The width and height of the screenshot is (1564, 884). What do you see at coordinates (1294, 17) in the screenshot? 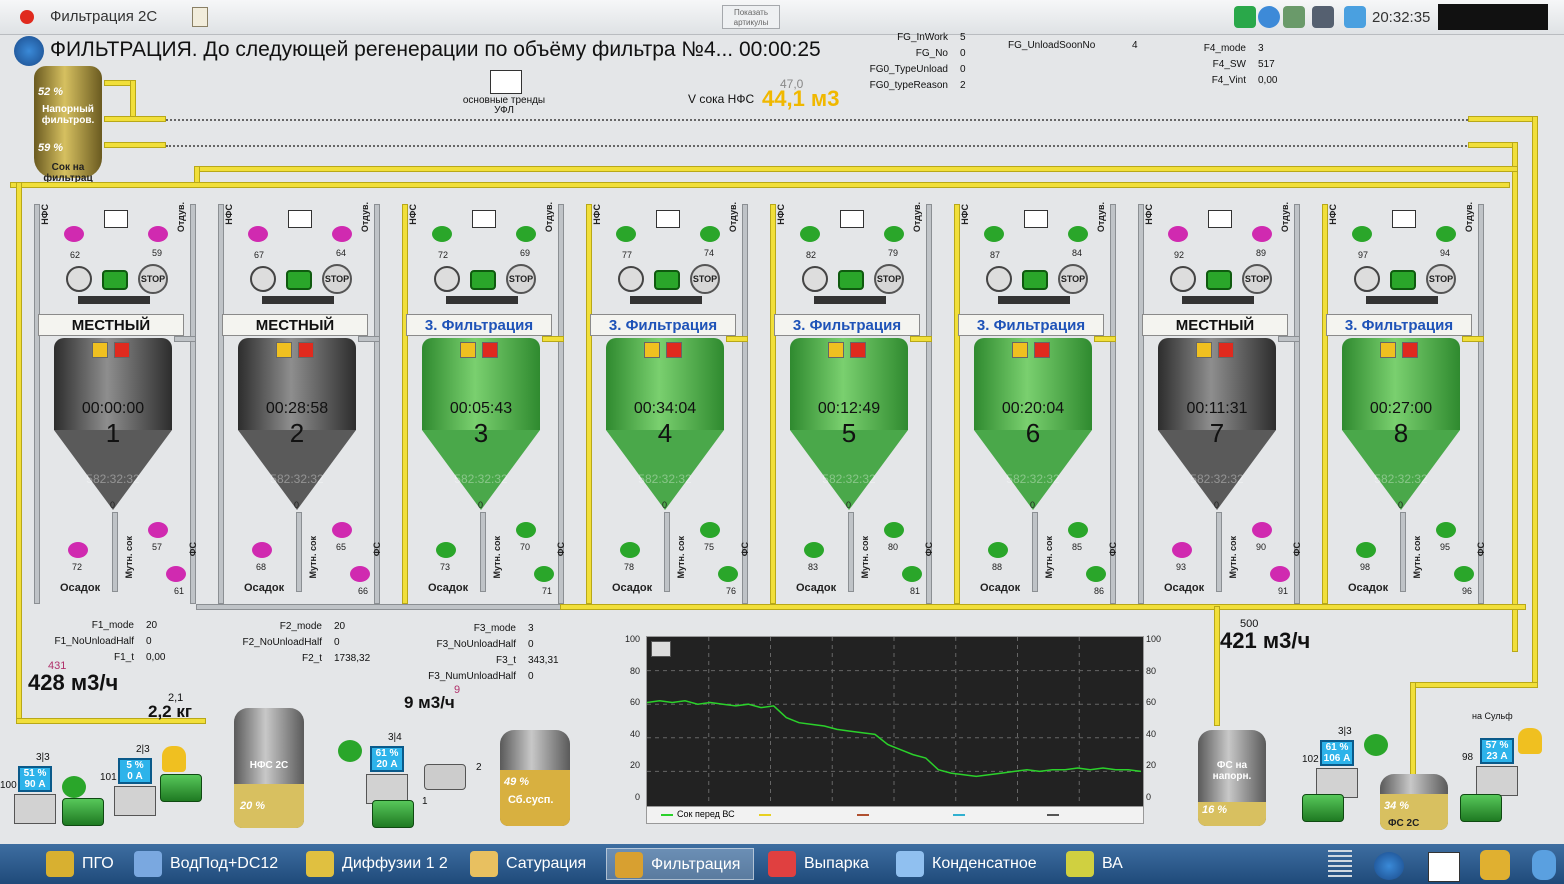
I see `network-icon` at bounding box center [1294, 17].